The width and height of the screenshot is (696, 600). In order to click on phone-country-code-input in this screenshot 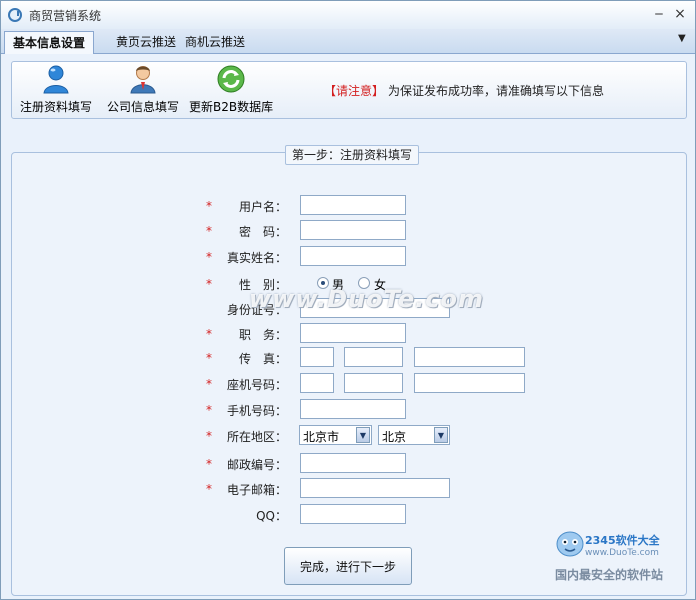, I will do `click(317, 383)`.